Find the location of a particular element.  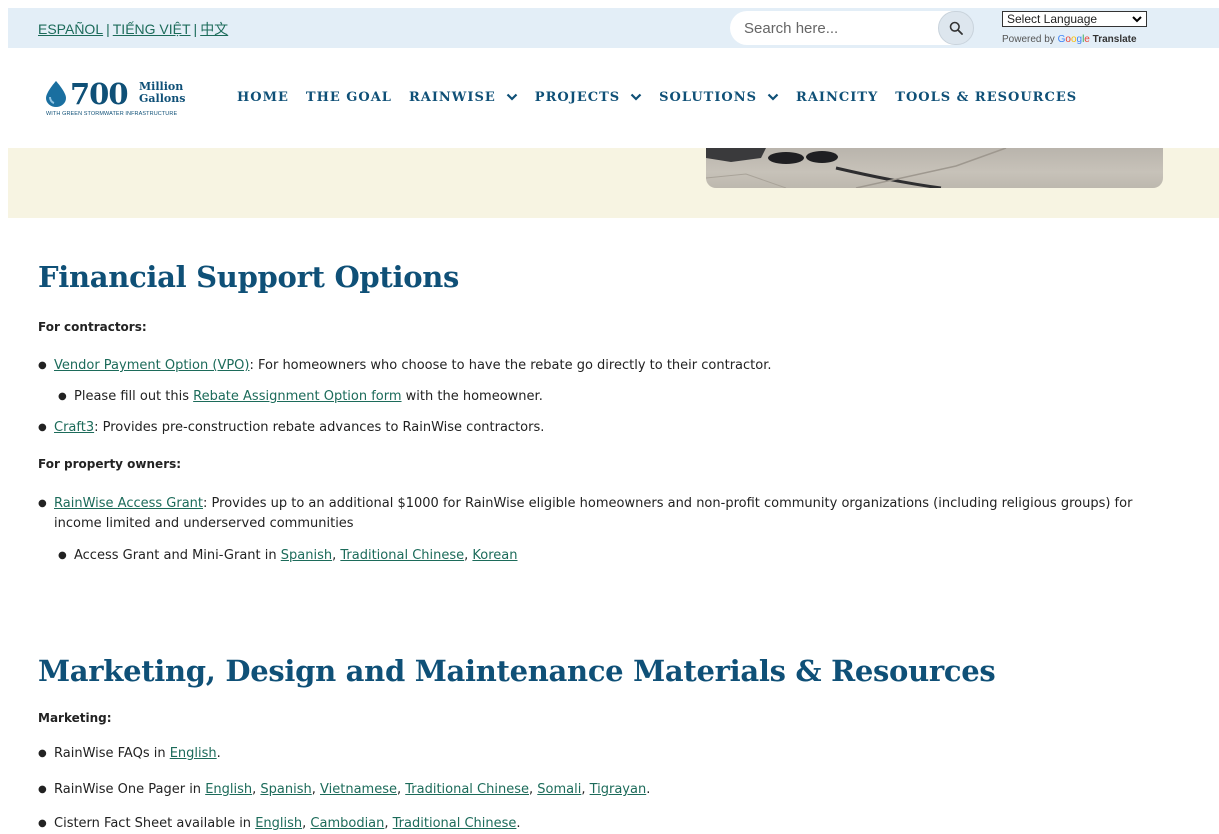

faq-english-link: English is located at coordinates (193, 753).